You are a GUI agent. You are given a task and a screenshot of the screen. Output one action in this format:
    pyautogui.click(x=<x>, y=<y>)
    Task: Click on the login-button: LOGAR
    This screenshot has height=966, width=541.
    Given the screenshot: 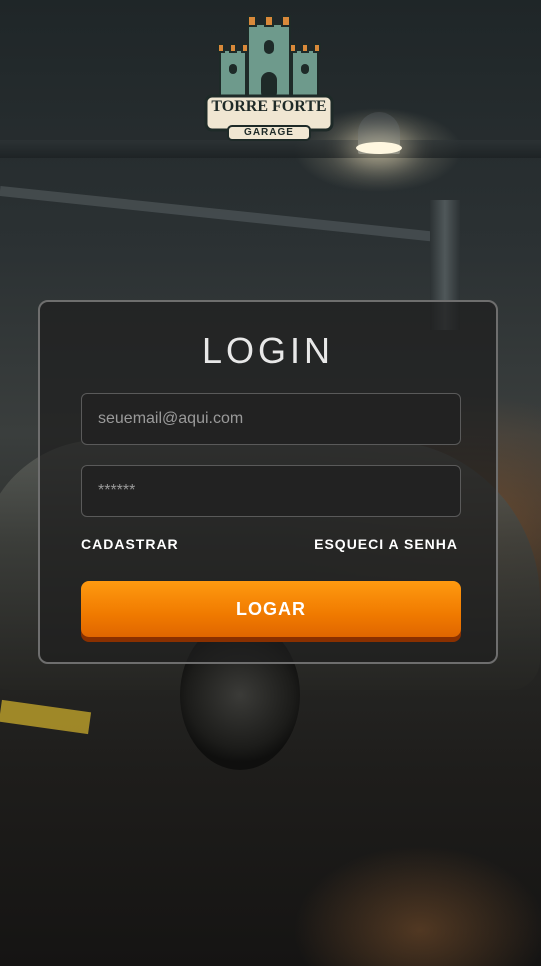 What is the action you would take?
    pyautogui.click(x=271, y=609)
    